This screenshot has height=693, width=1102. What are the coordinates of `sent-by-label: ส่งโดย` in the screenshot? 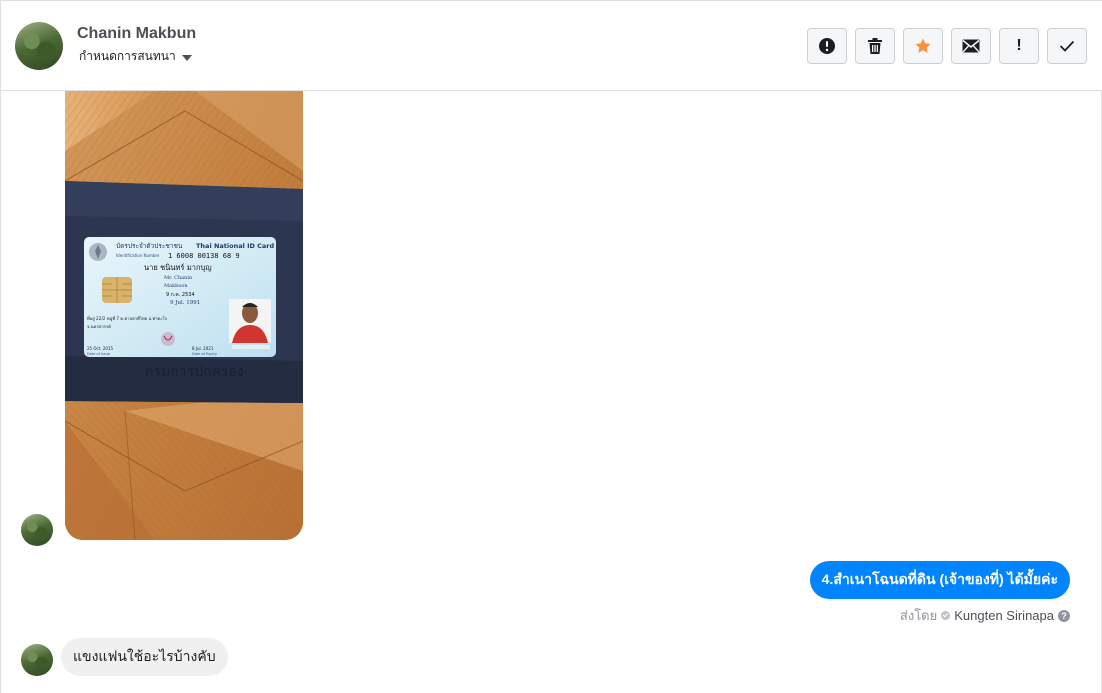 It's located at (918, 615).